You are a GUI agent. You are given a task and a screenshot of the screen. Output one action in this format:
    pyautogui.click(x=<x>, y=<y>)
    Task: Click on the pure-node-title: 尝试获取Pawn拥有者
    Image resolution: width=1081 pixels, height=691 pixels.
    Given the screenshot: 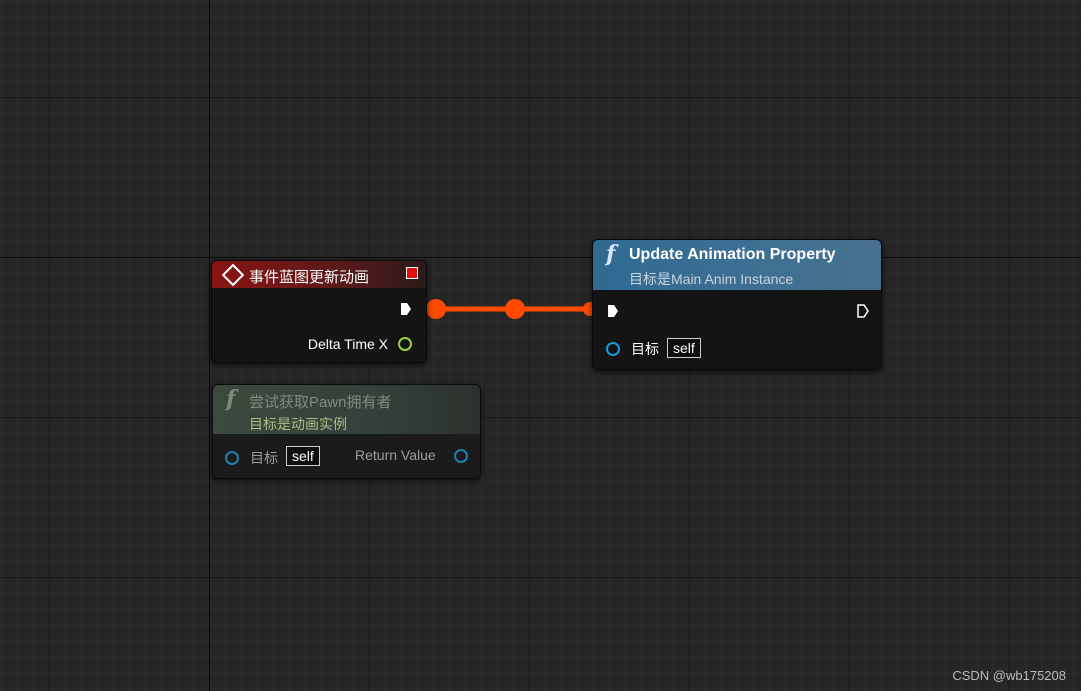 What is the action you would take?
    pyautogui.click(x=320, y=402)
    